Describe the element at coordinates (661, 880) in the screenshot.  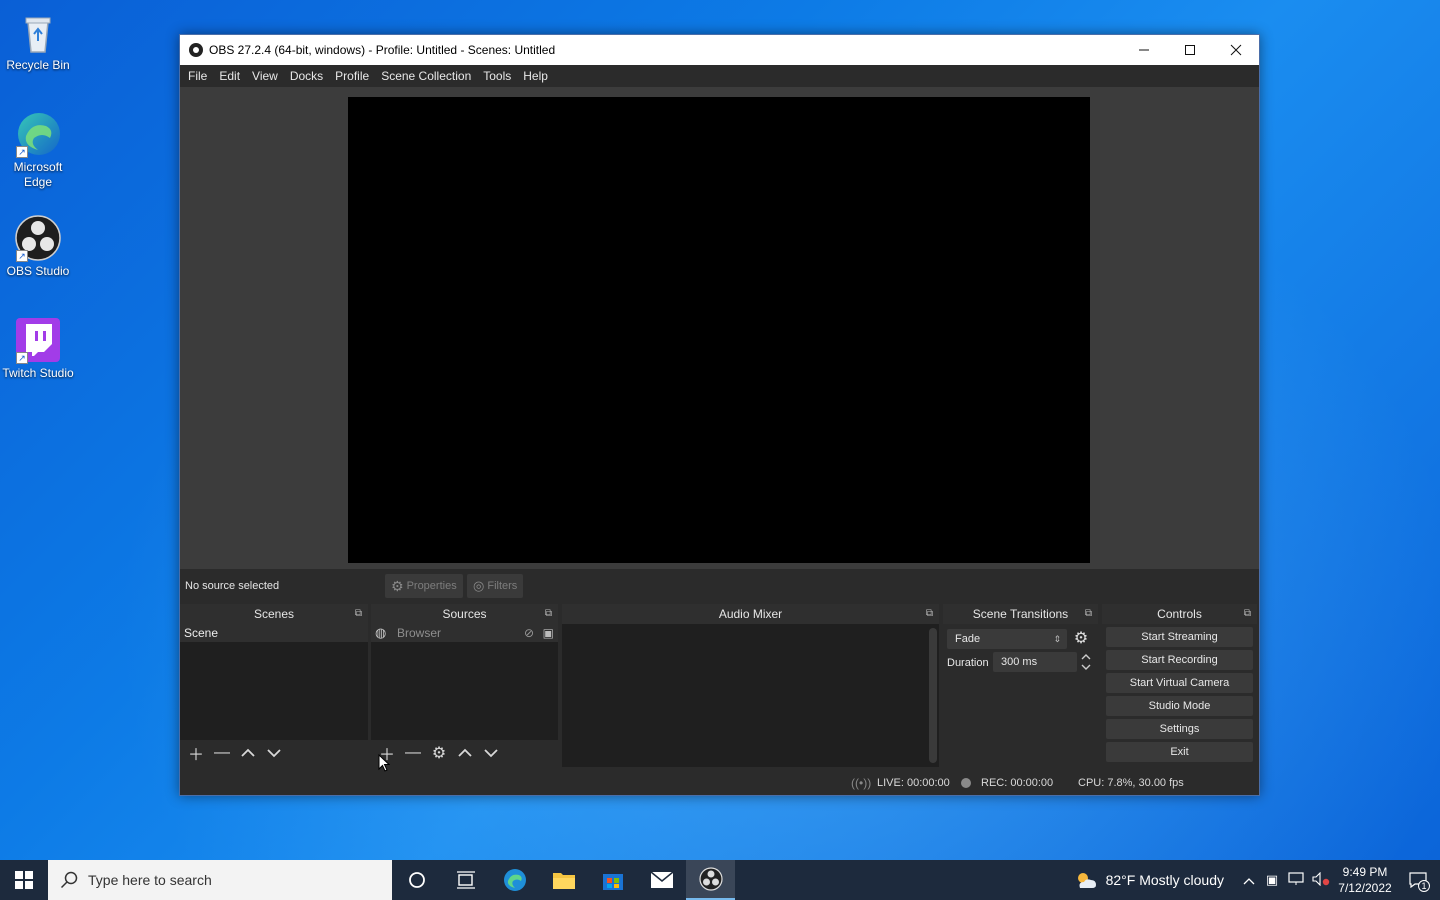
I see `taskbar-mail` at that location.